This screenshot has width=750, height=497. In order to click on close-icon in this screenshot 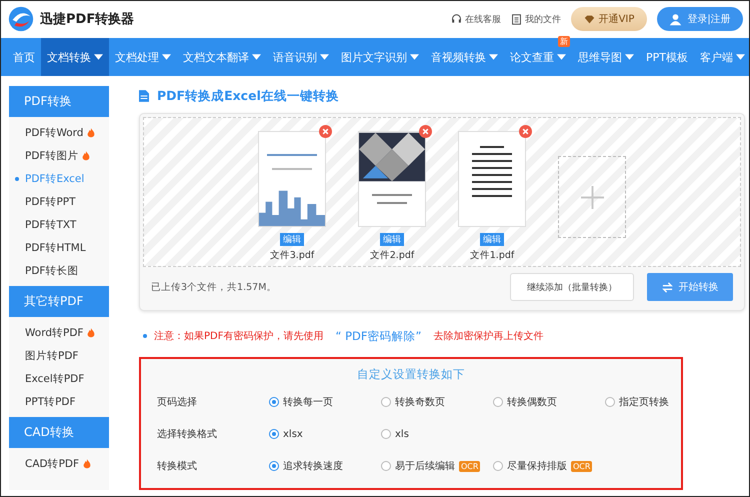, I will do `click(425, 131)`.